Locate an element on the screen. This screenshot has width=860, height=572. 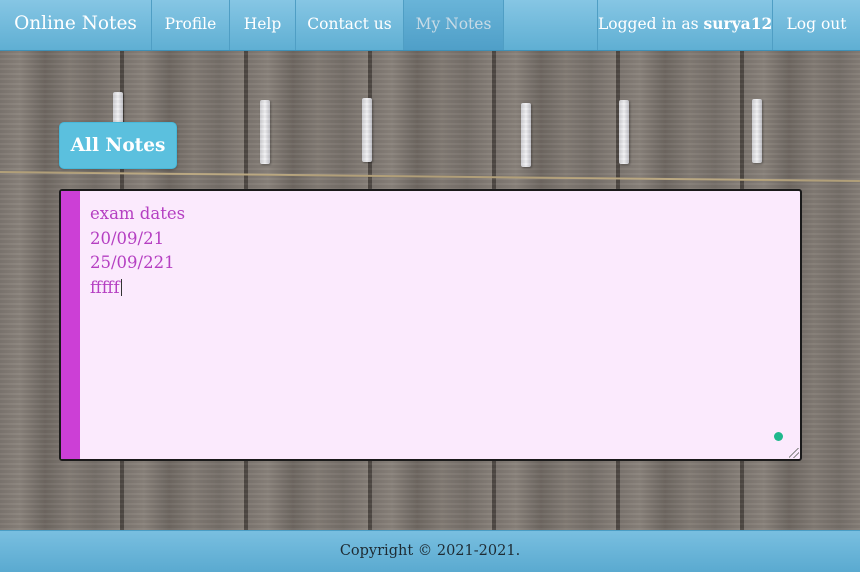
footer: Copyright © 2021-2021. is located at coordinates (430, 551).